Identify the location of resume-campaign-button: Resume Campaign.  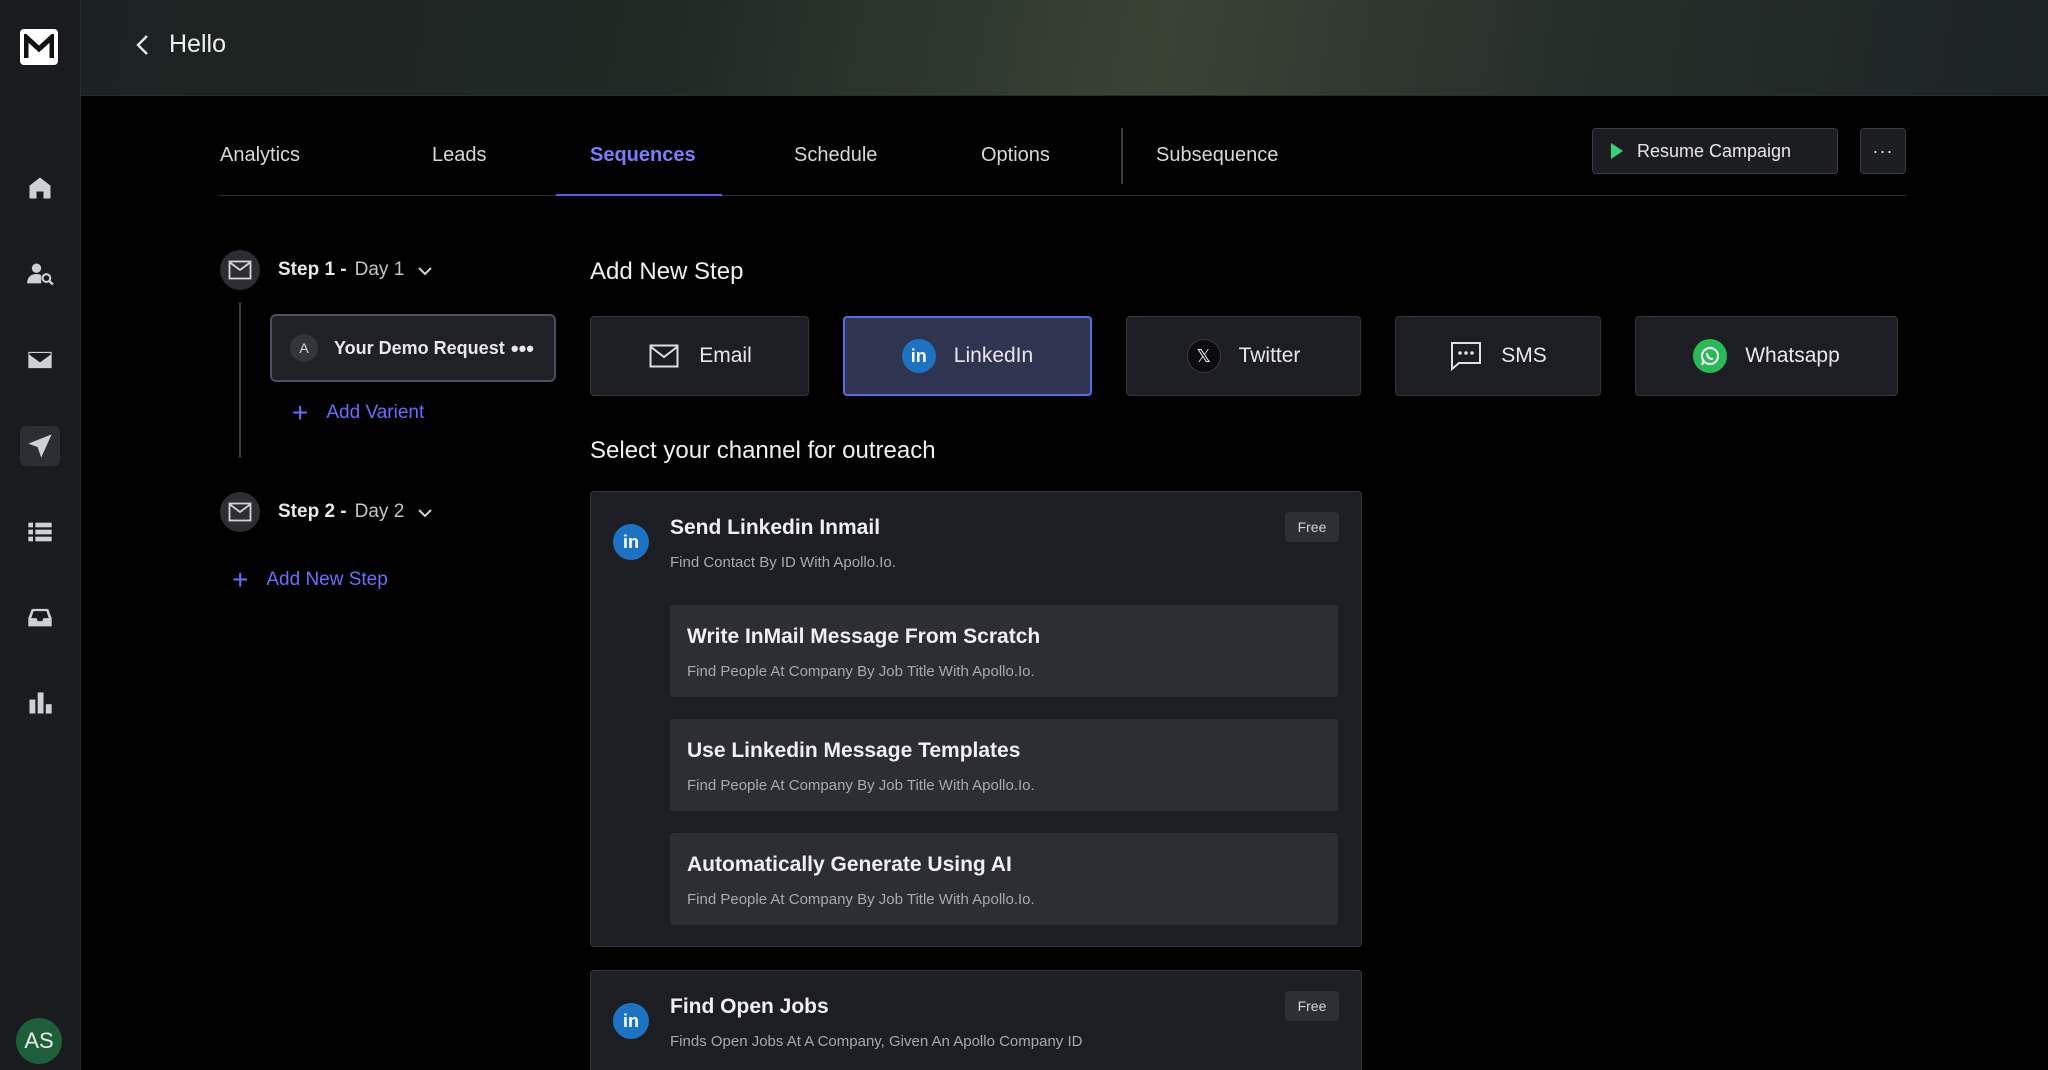
(1715, 151).